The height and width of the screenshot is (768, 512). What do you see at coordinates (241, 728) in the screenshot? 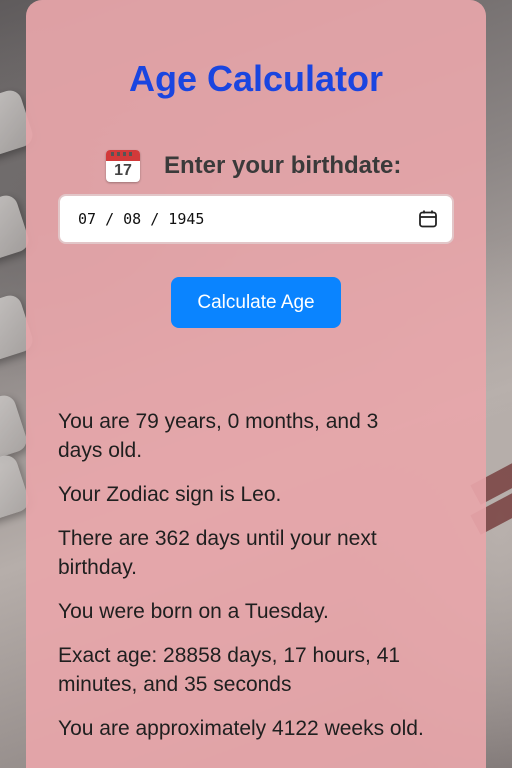
I see `result-weeks: You are approximately 4122 weeks old.` at bounding box center [241, 728].